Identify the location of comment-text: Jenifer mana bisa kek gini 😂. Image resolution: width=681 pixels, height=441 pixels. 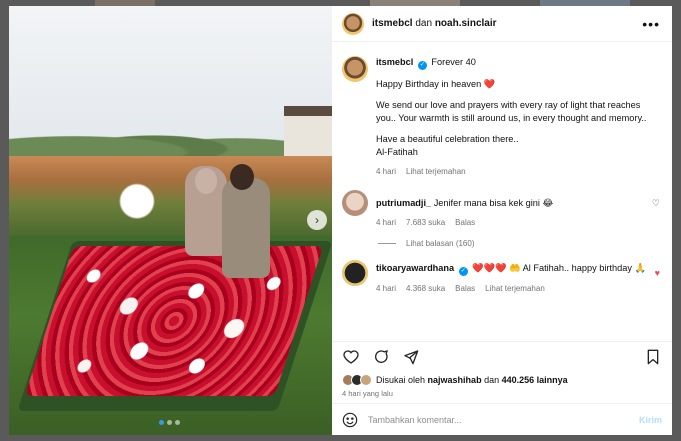
(493, 203).